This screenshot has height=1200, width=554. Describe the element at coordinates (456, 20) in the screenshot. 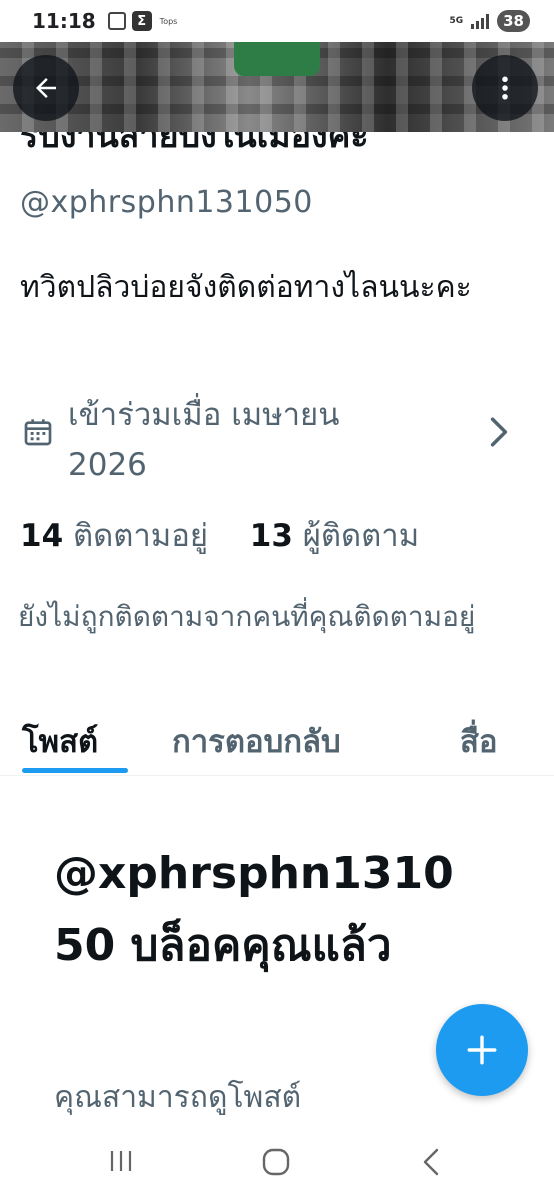

I see `network-type: 5G` at that location.